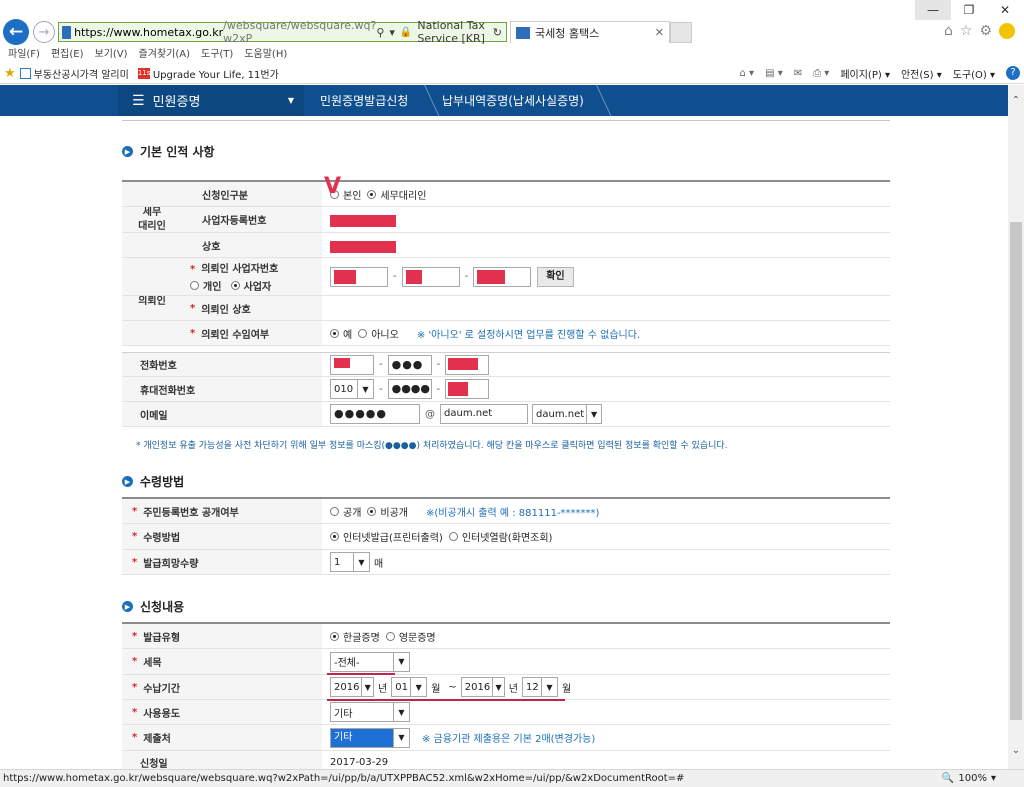 Image resolution: width=1024 pixels, height=787 pixels. I want to click on client-individual-radio: 개인, so click(205, 285).